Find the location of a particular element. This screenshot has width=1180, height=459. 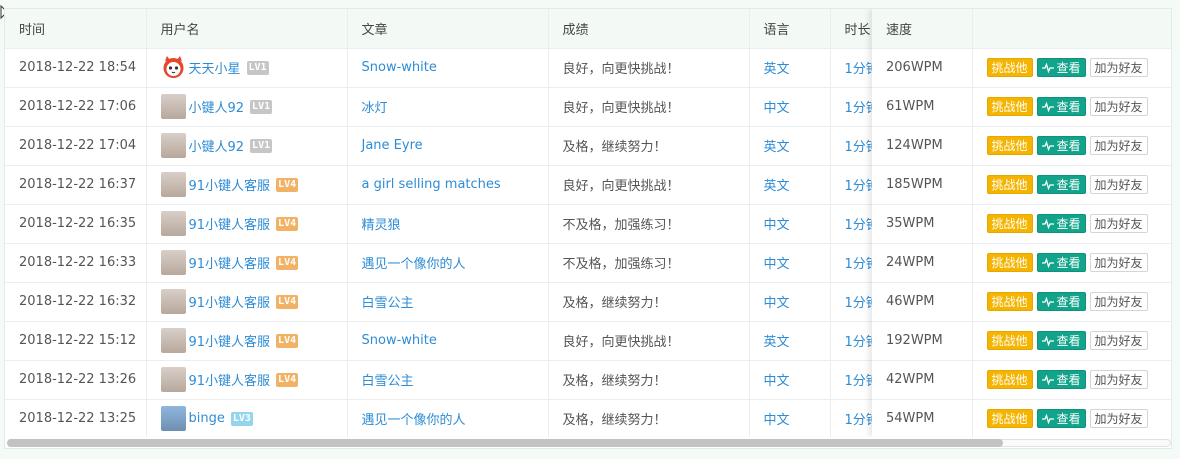

cell-time: 2018-12-22 16:33 is located at coordinates (76, 263).